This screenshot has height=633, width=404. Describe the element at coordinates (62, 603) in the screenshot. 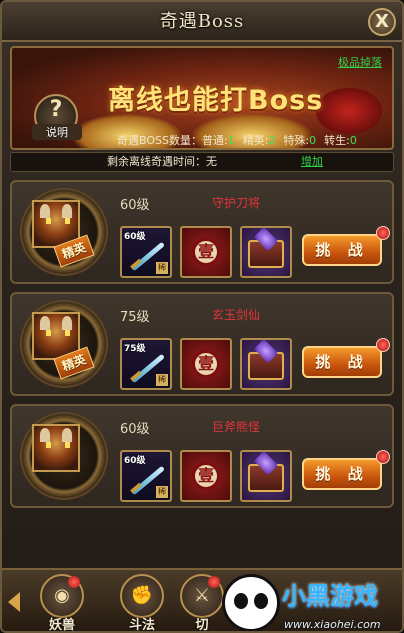

I see `nav-item-yaoshou: ◉ 妖兽` at that location.